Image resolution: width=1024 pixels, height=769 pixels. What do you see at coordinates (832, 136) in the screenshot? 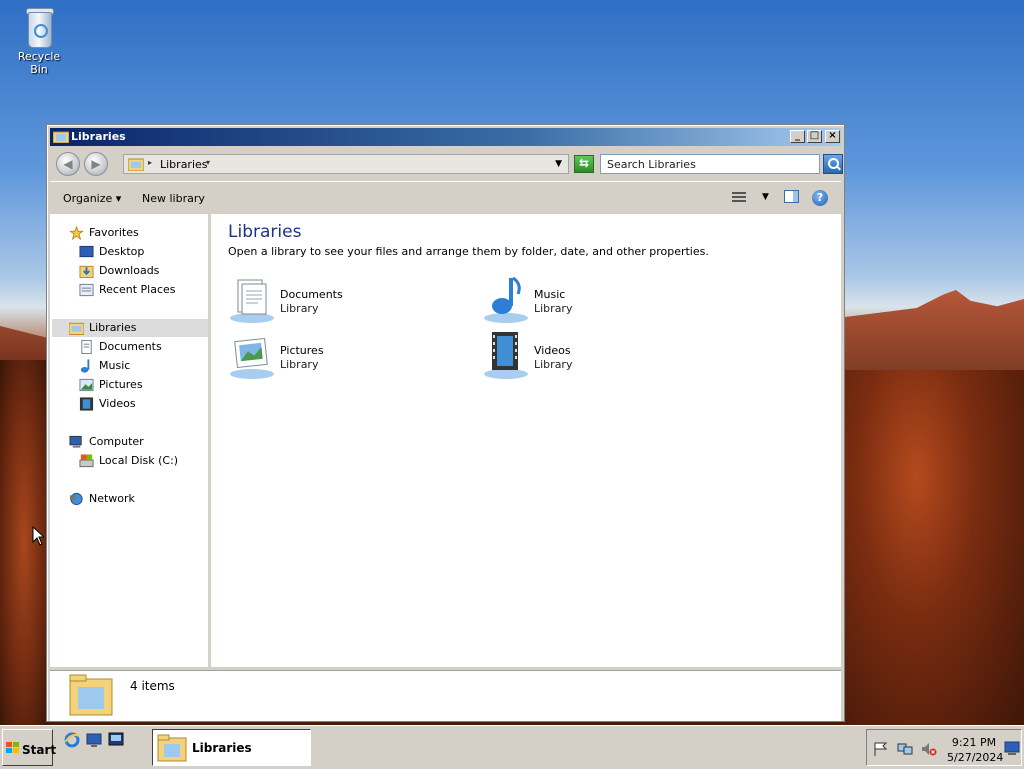
I see `close-button: ×` at bounding box center [832, 136].